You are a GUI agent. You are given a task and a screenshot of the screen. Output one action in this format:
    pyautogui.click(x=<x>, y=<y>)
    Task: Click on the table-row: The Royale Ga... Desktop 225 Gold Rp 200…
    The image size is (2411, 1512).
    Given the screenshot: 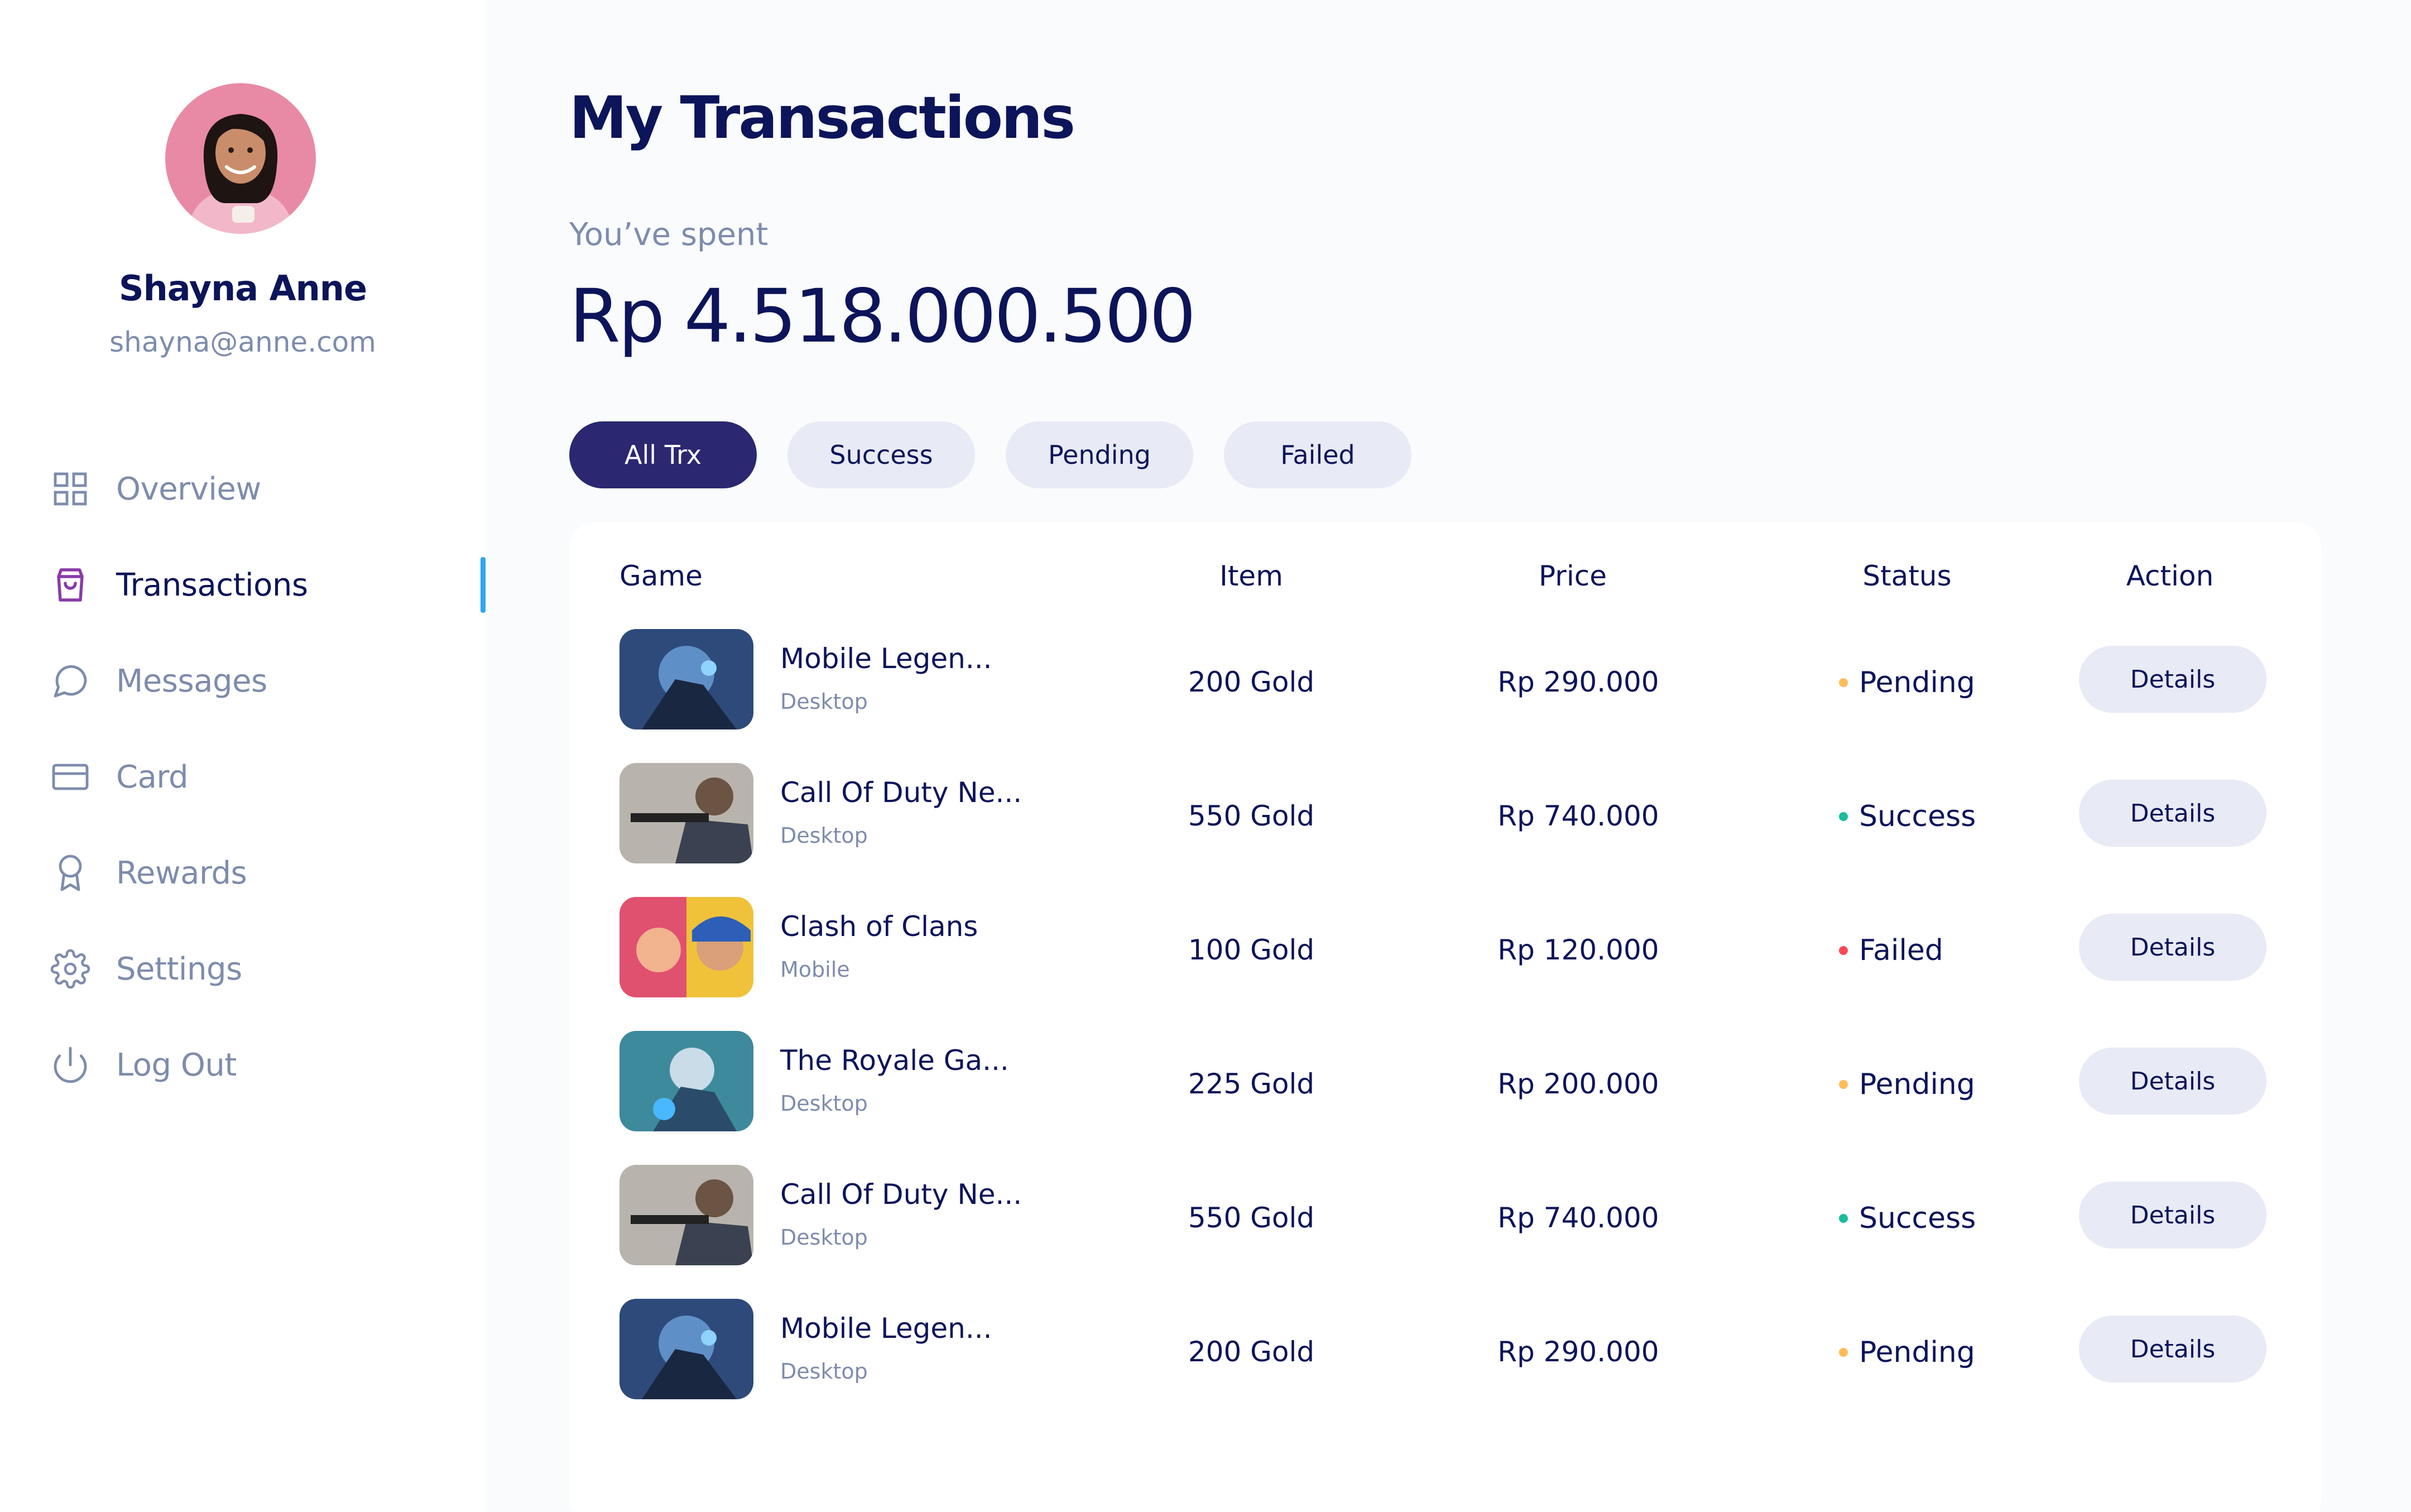 What is the action you would take?
    pyautogui.click(x=1446, y=1081)
    